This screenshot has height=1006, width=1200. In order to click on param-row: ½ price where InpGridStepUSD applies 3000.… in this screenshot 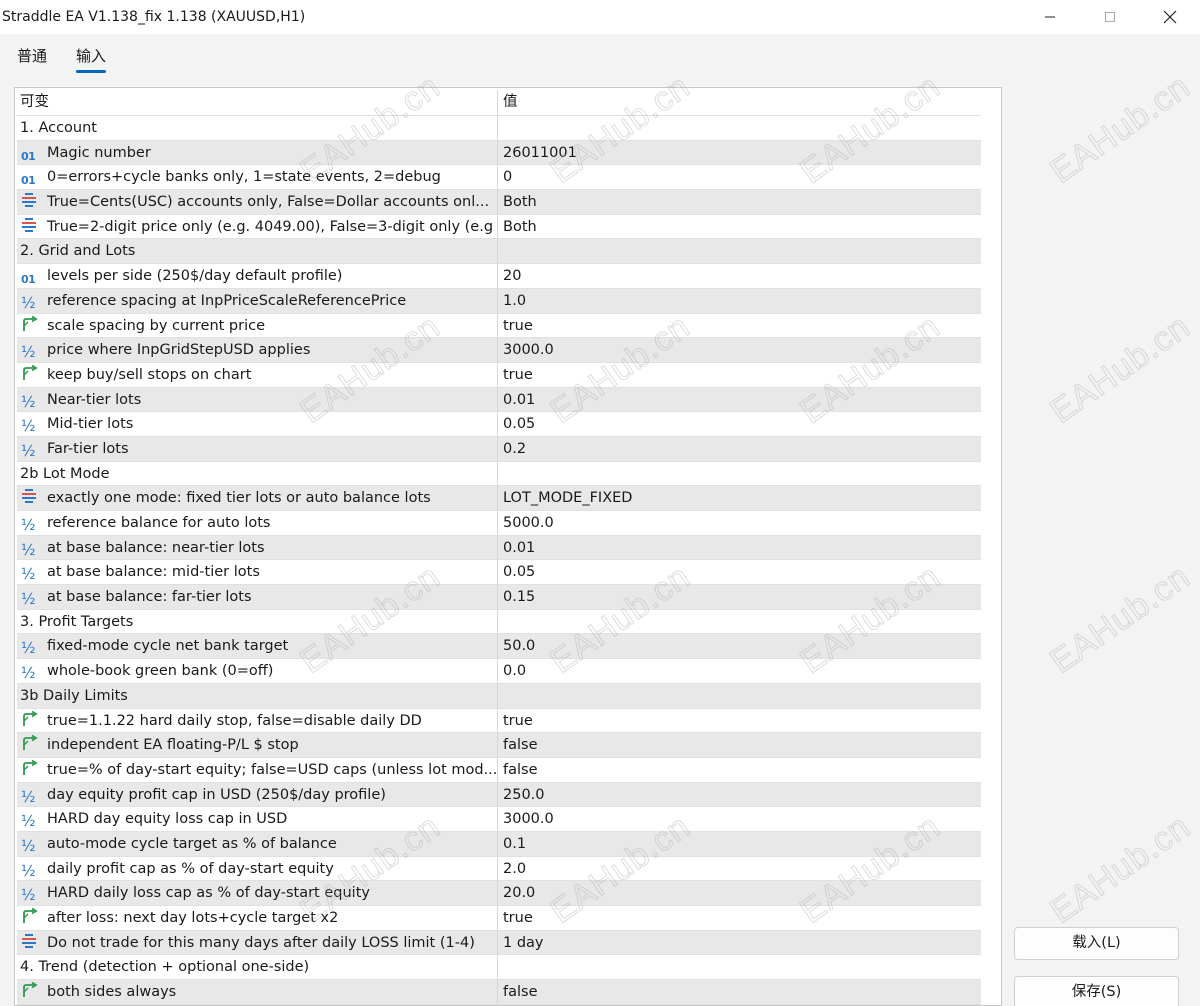, I will do `click(499, 350)`.